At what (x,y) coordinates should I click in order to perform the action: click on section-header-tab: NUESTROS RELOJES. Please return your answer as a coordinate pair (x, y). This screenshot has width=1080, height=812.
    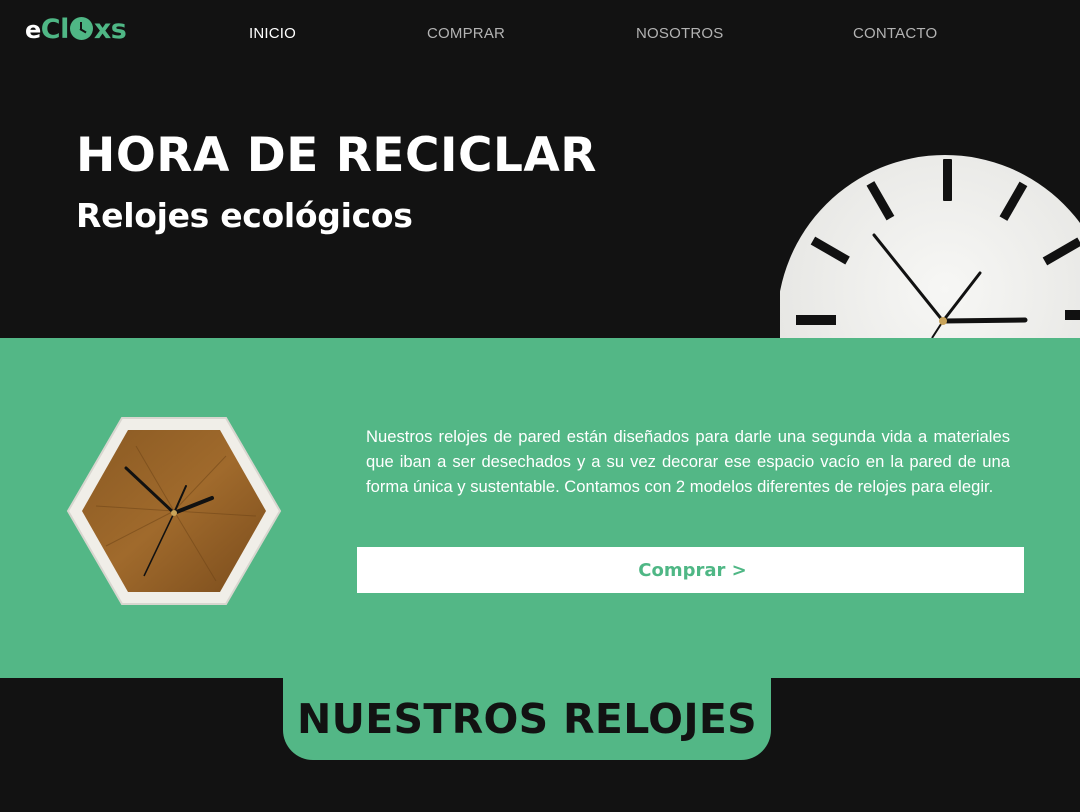
    Looking at the image, I should click on (527, 719).